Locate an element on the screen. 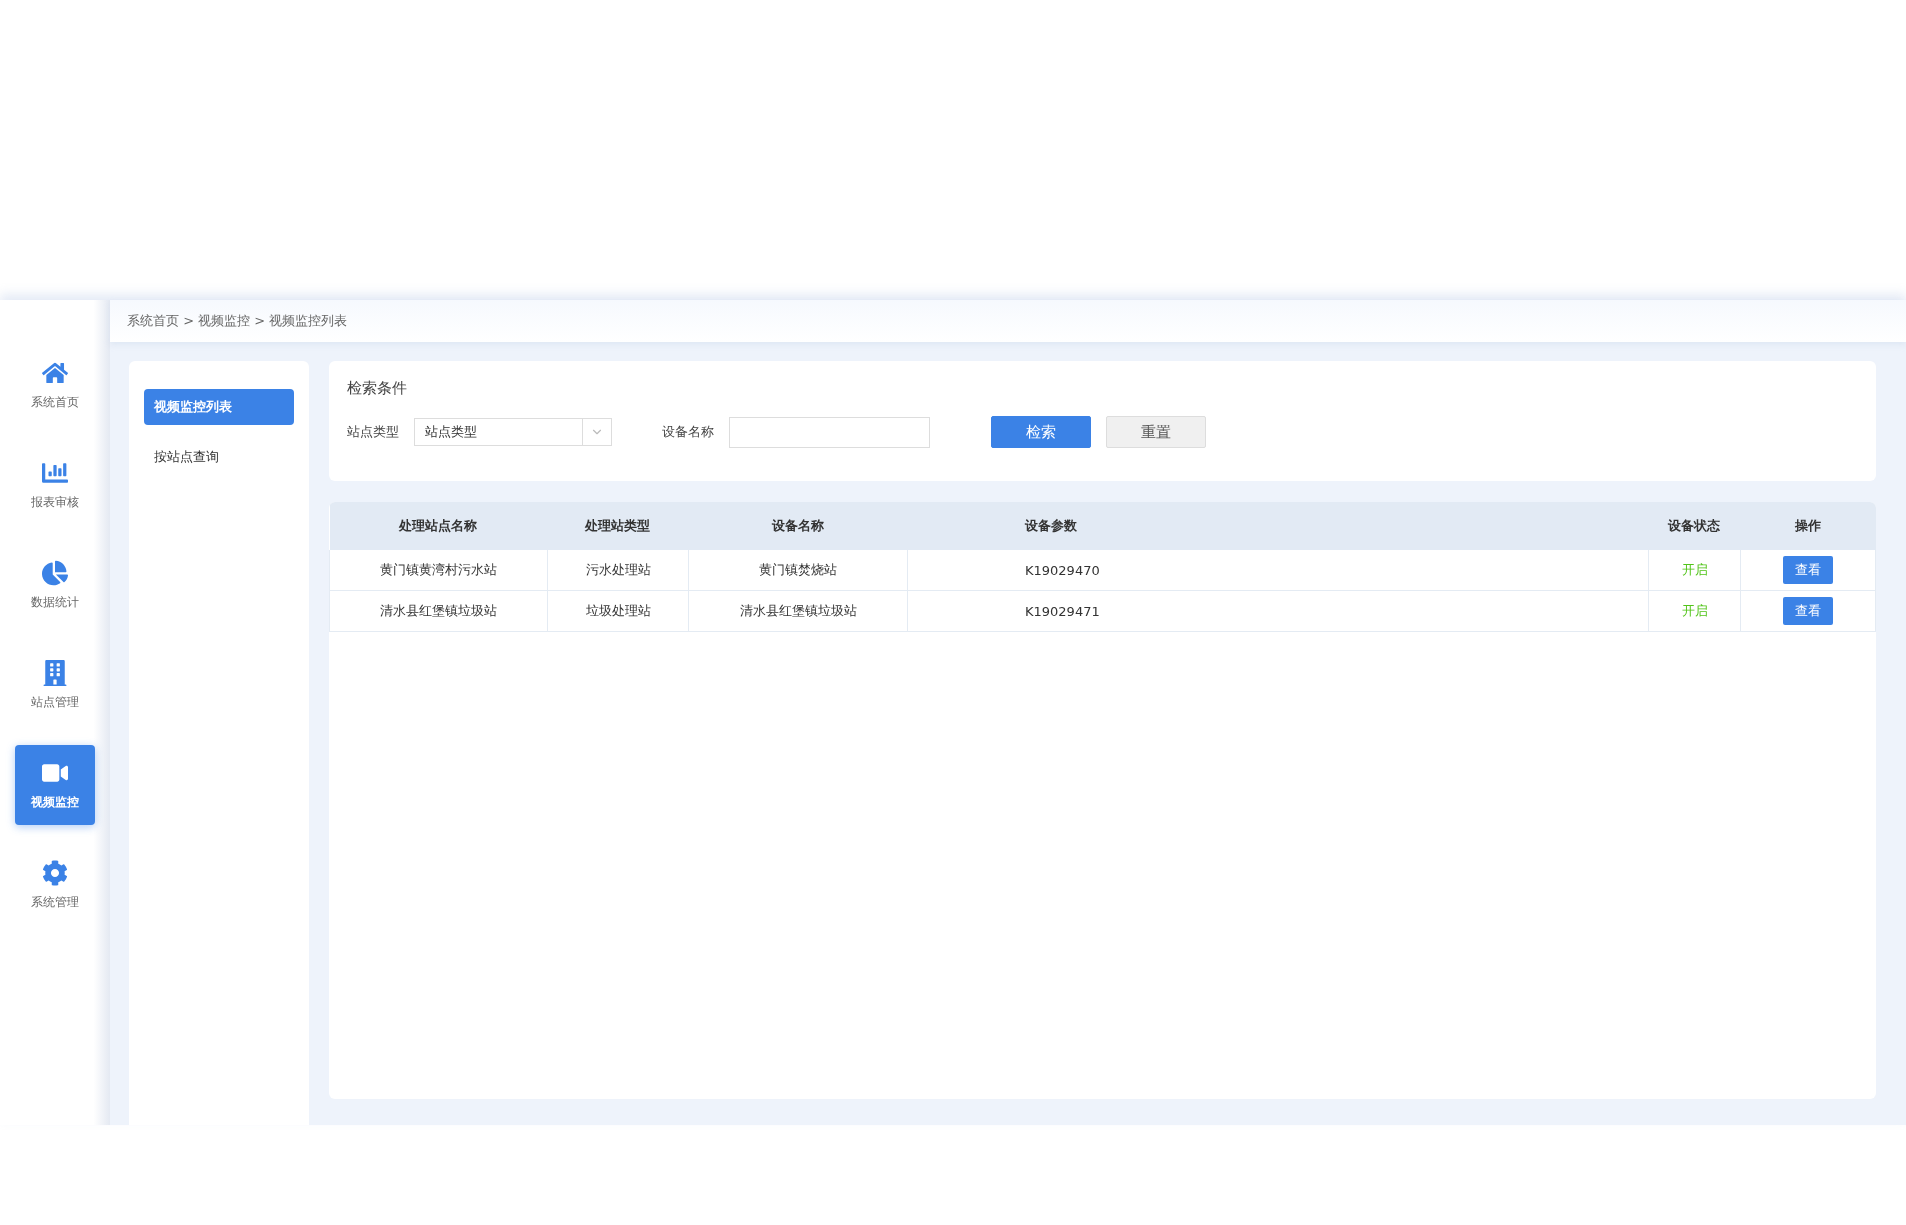 Image resolution: width=1906 pixels, height=1225 pixels. pie-chart-icon is located at coordinates (55, 572).